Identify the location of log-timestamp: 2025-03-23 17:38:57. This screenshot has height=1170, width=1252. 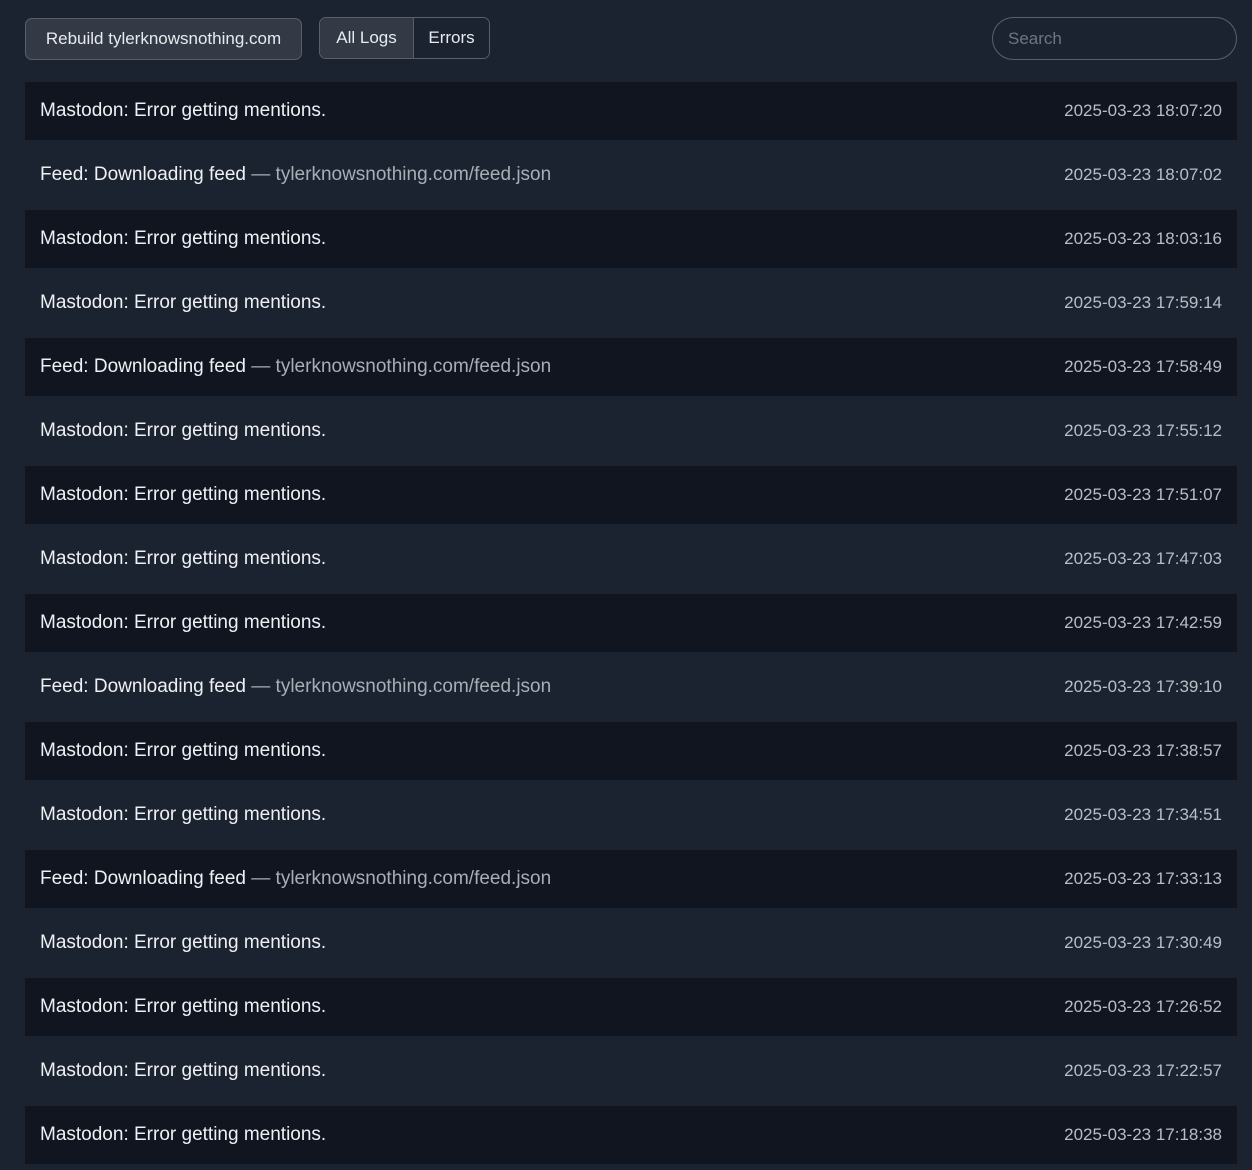
(1143, 750).